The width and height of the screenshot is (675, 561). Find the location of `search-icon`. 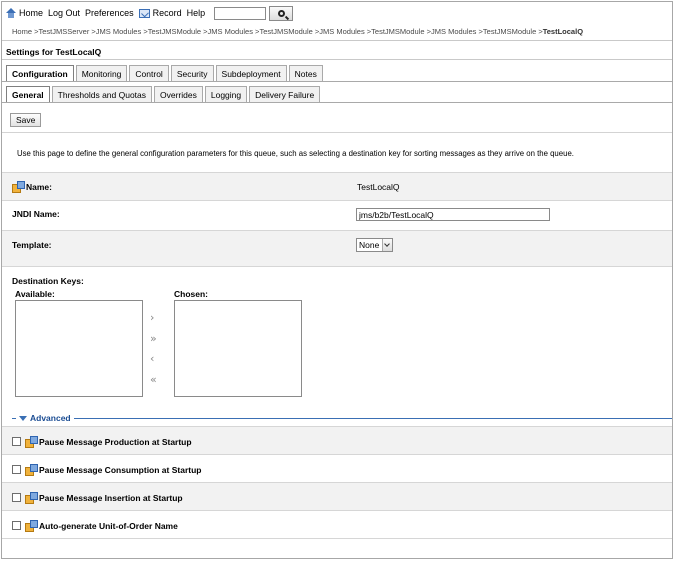

search-icon is located at coordinates (281, 13).